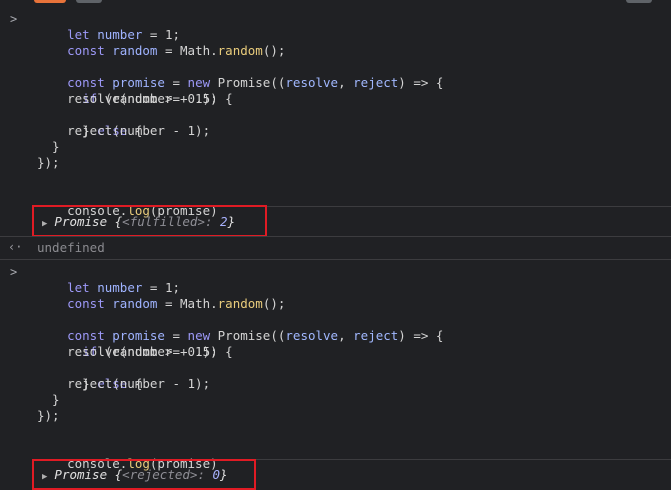 This screenshot has height=490, width=671. What do you see at coordinates (50, 1) in the screenshot?
I see `toolbar-chip-orange` at bounding box center [50, 1].